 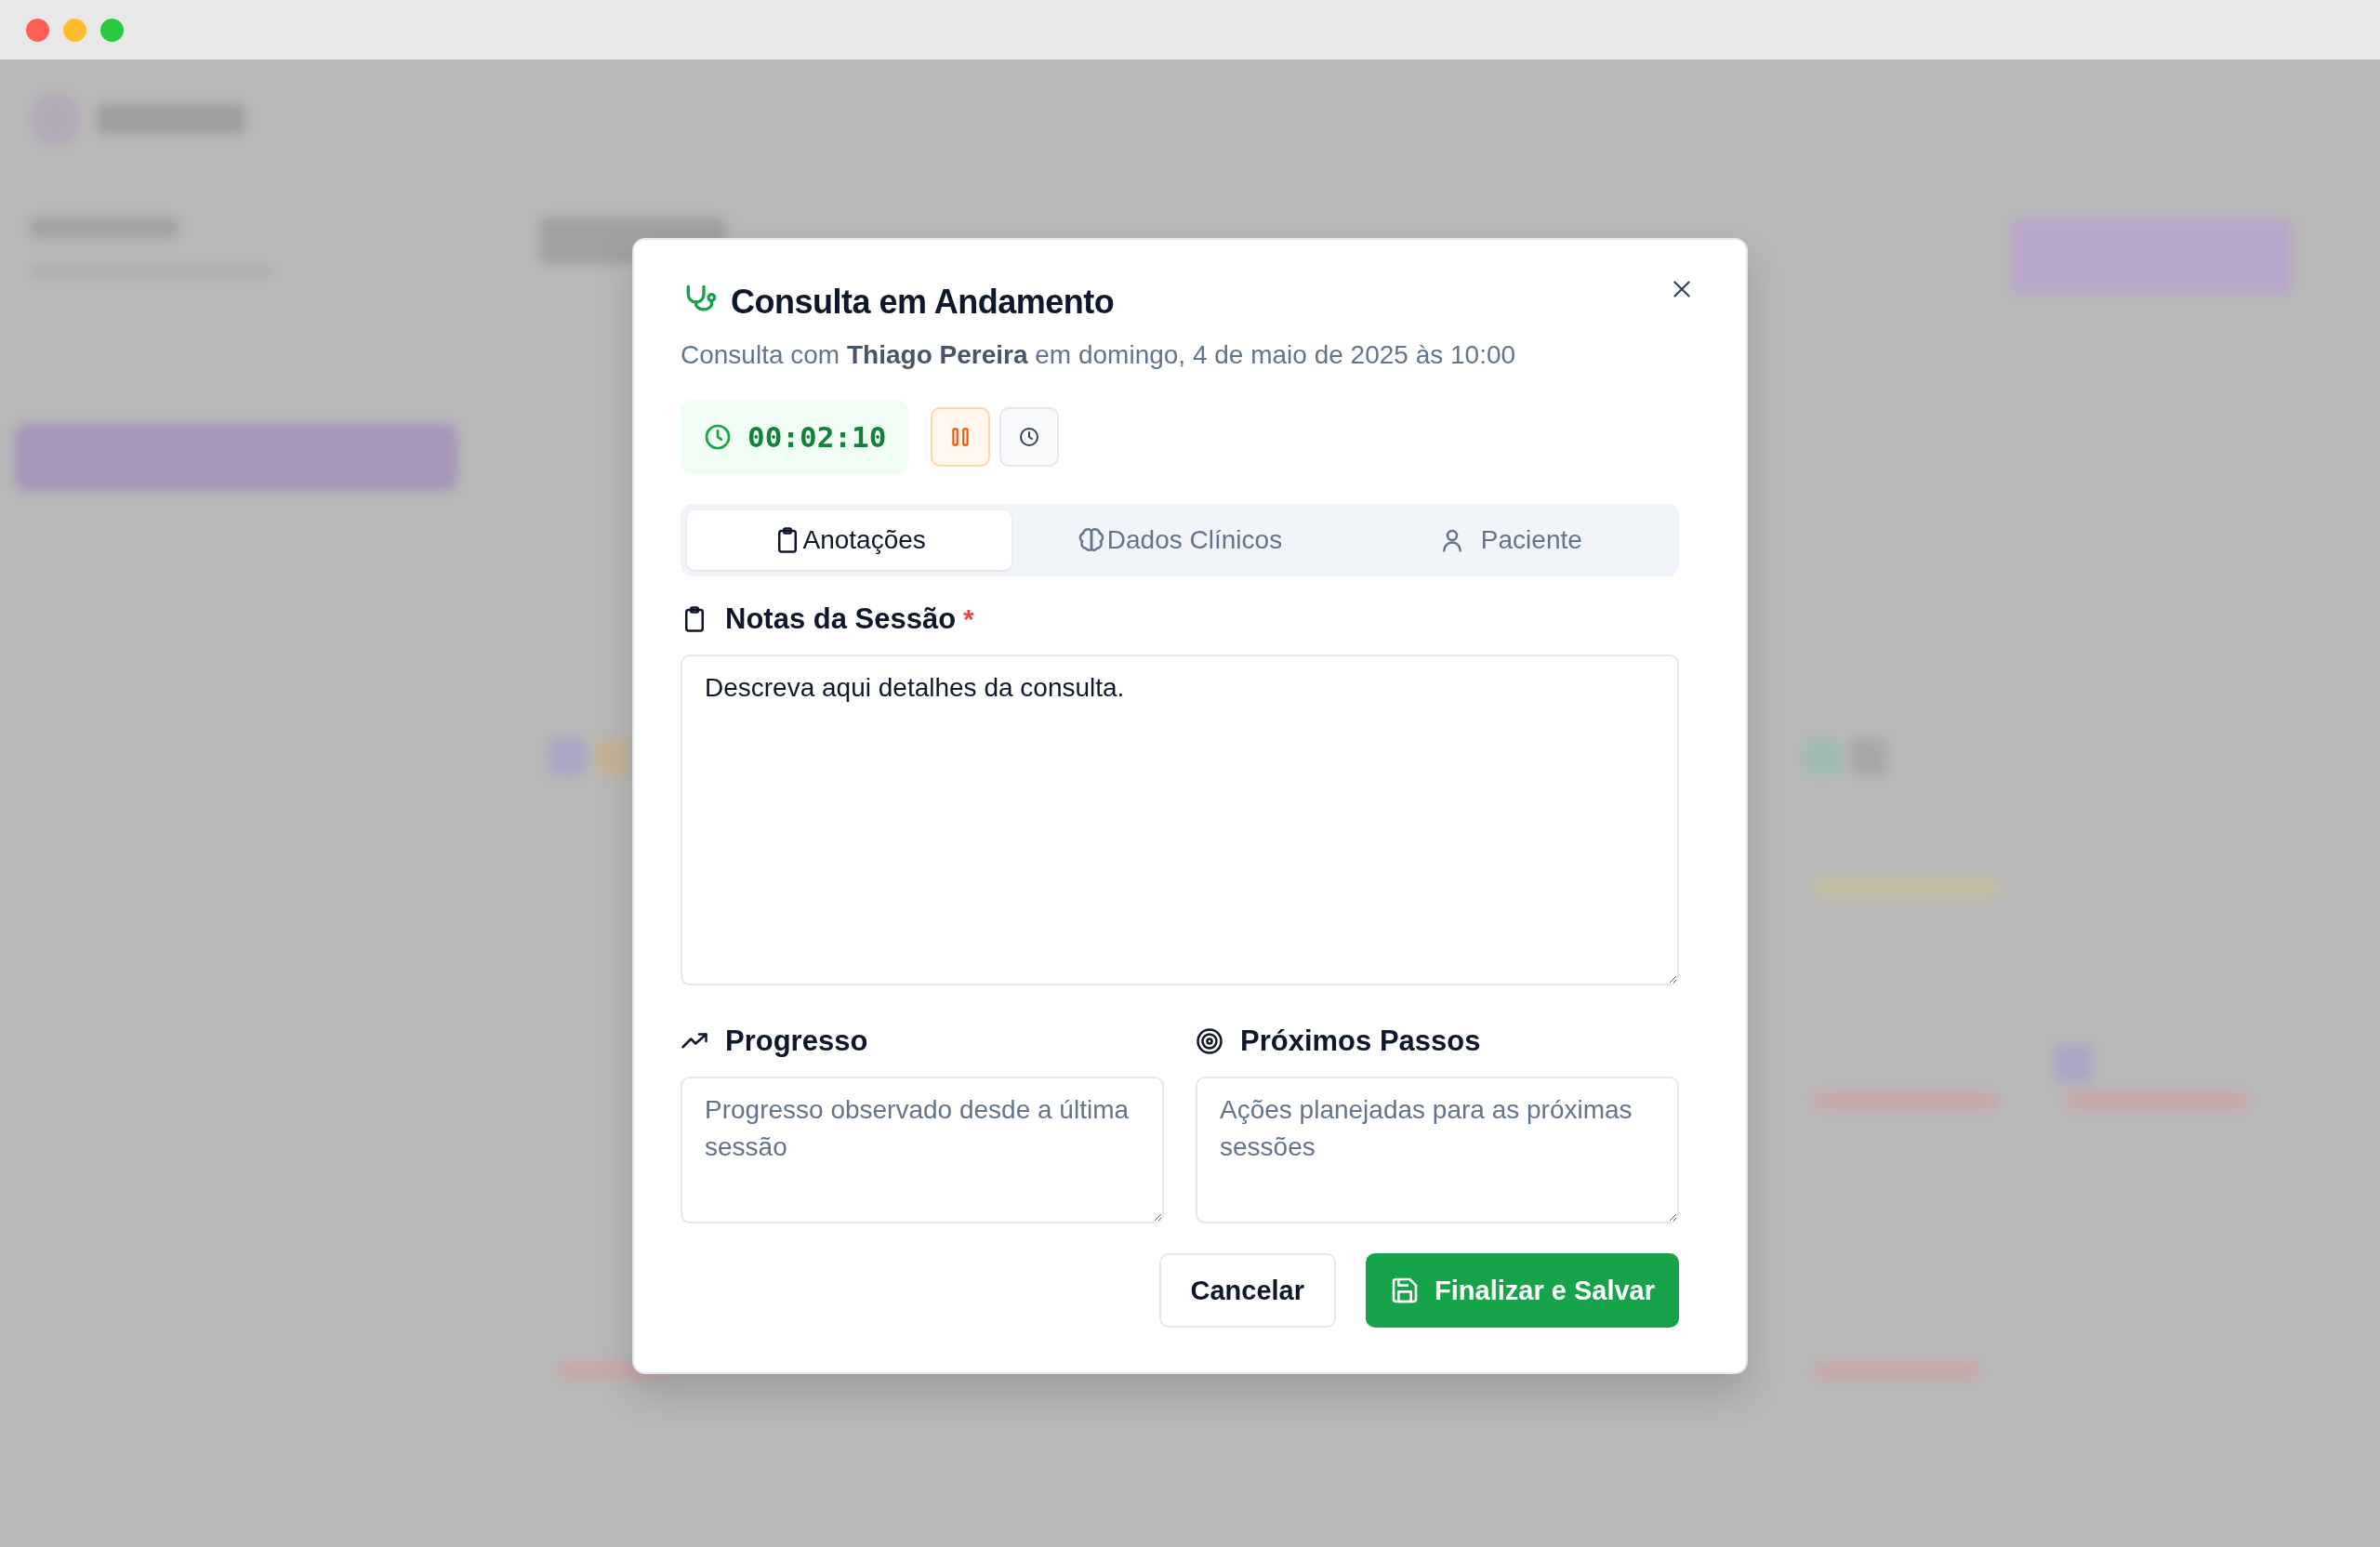 I want to click on field-label: Progresso, so click(x=796, y=1041).